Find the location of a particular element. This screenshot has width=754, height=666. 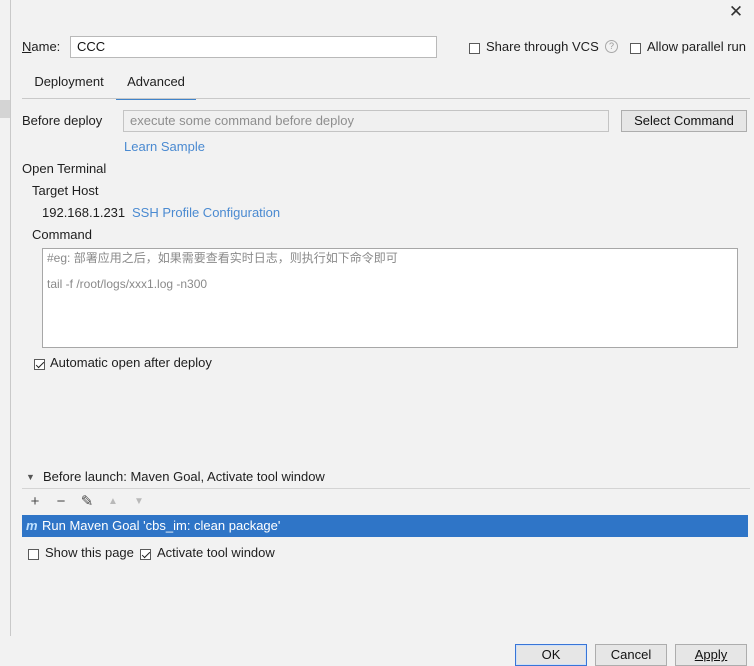

learn-sample-link: Learn Sample is located at coordinates (164, 147).